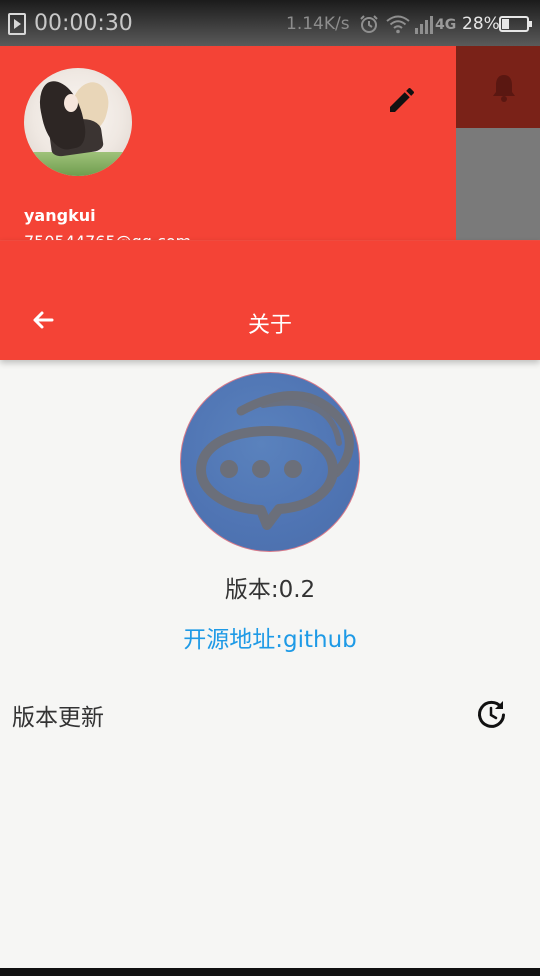 Image resolution: width=540 pixels, height=976 pixels. Describe the element at coordinates (83, 23) in the screenshot. I see `status-timer: 00:00:30` at that location.